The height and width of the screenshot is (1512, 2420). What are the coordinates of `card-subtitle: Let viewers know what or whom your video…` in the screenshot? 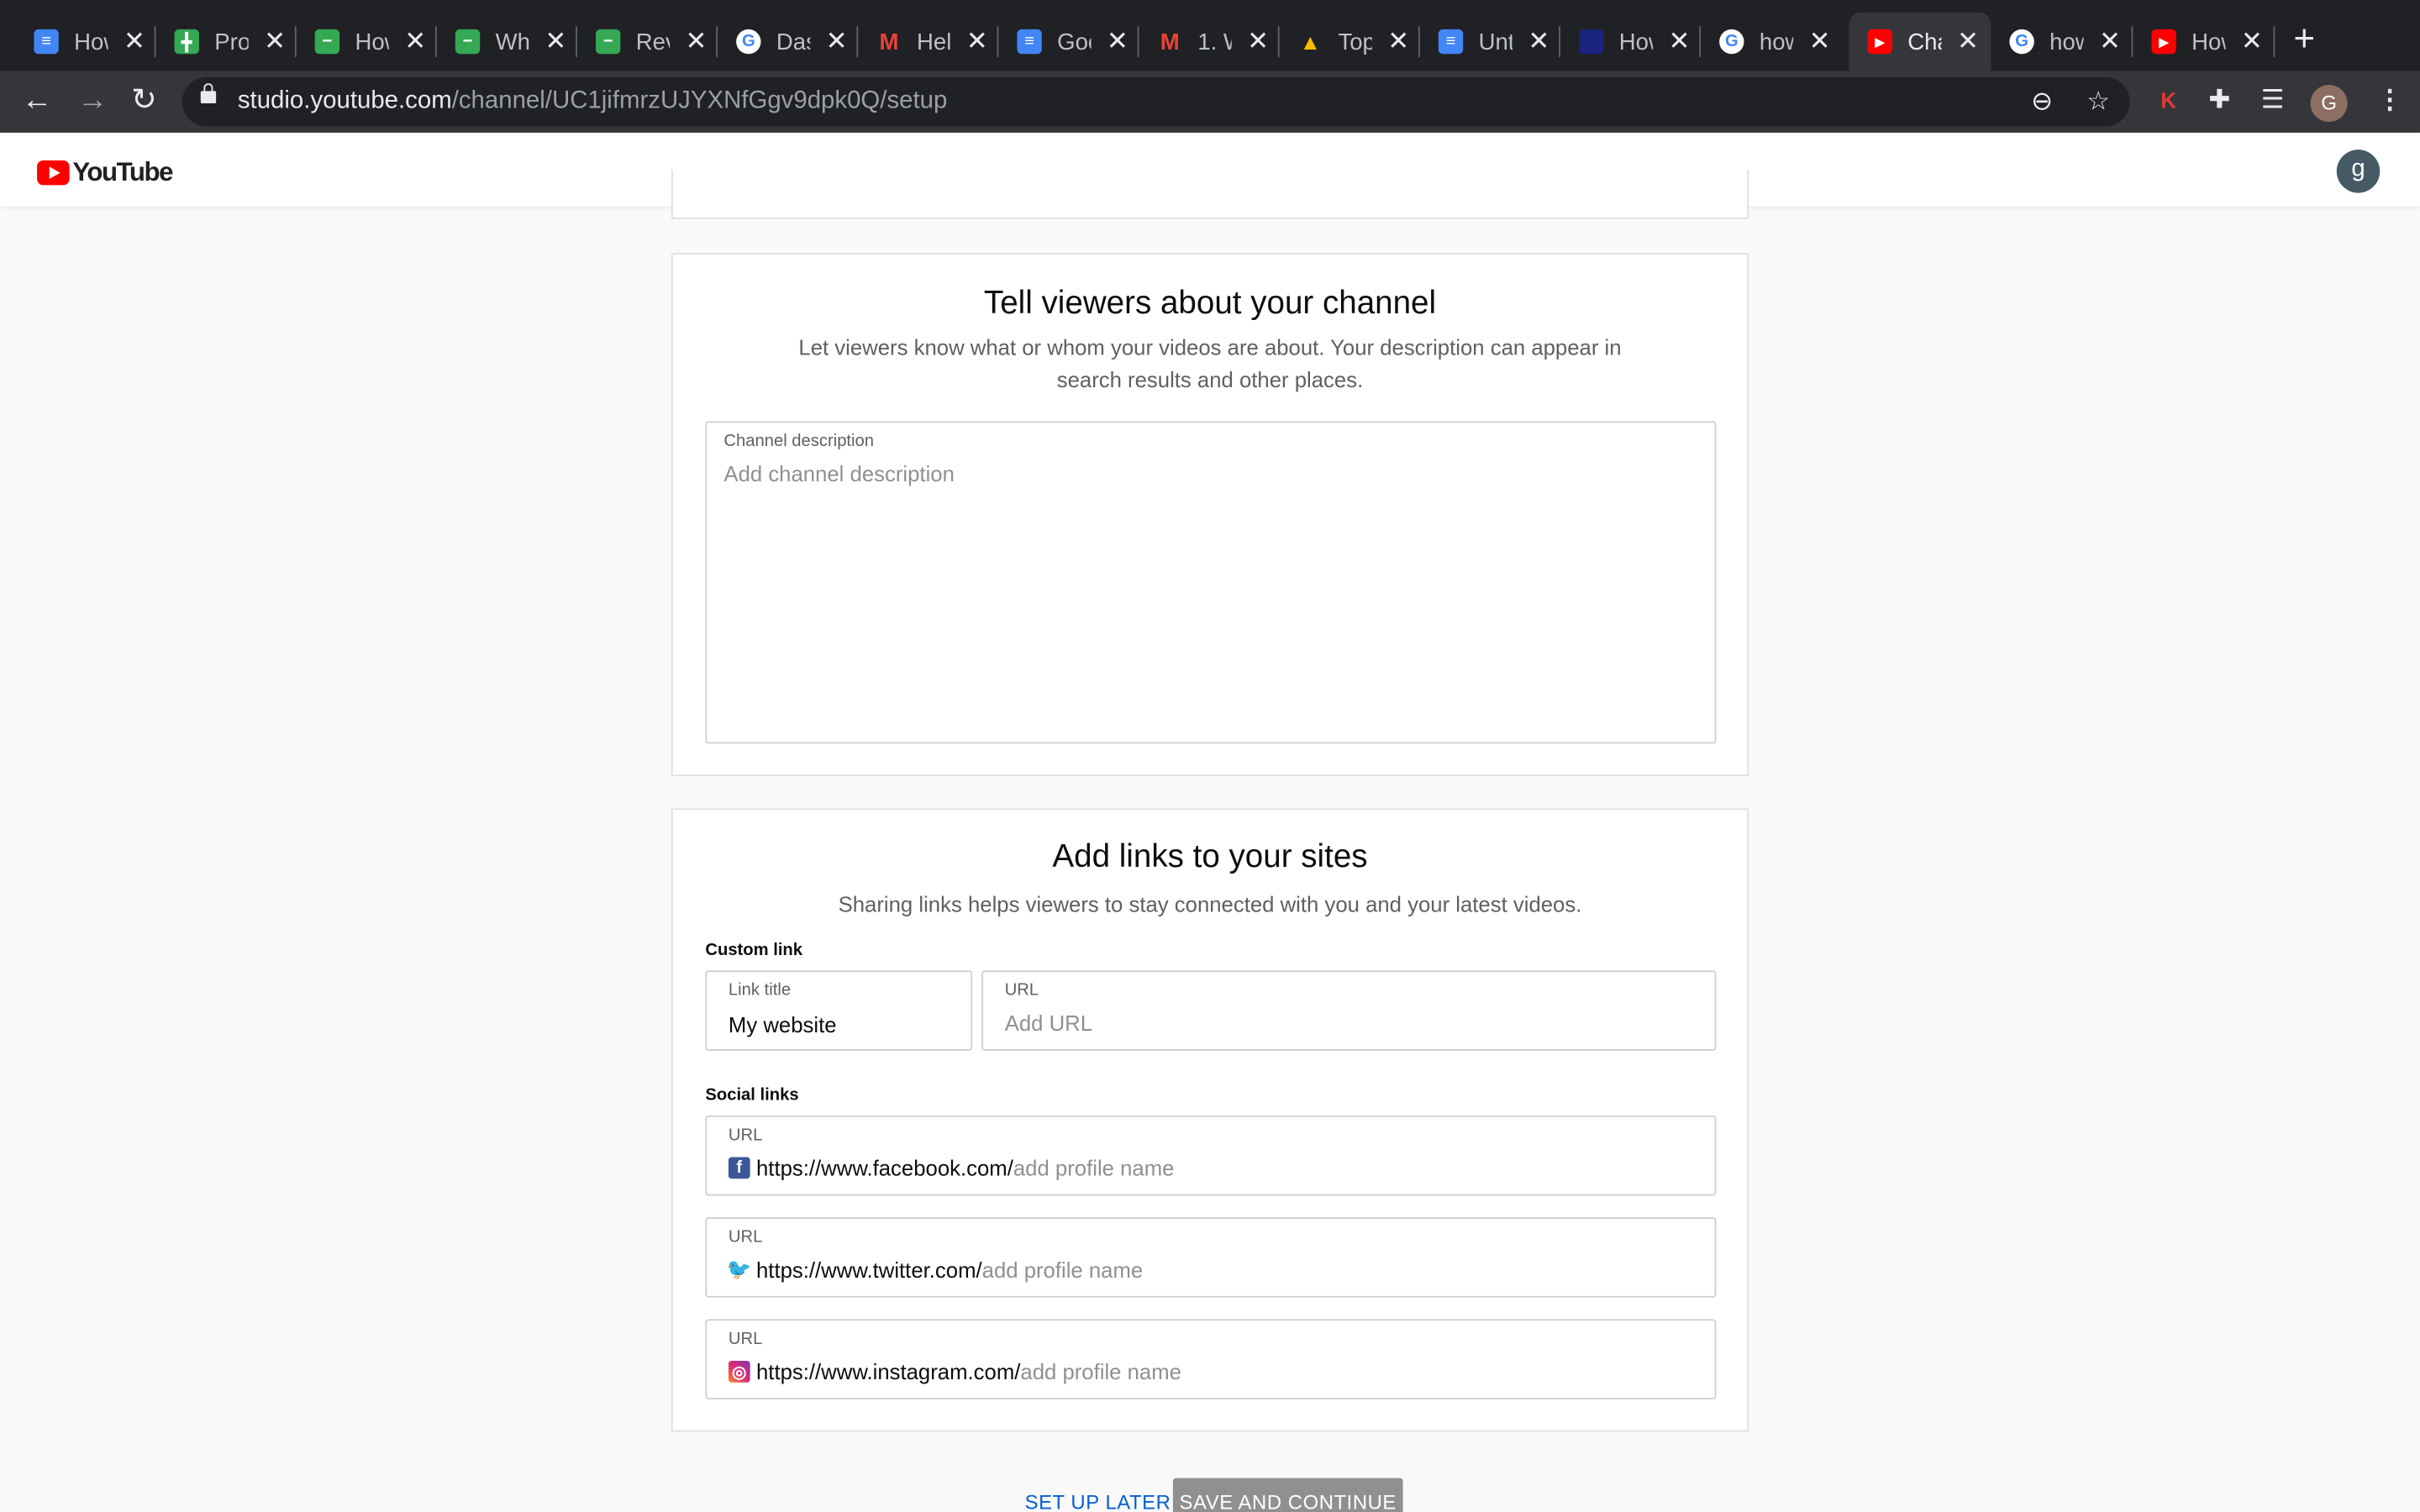 It's located at (1210, 363).